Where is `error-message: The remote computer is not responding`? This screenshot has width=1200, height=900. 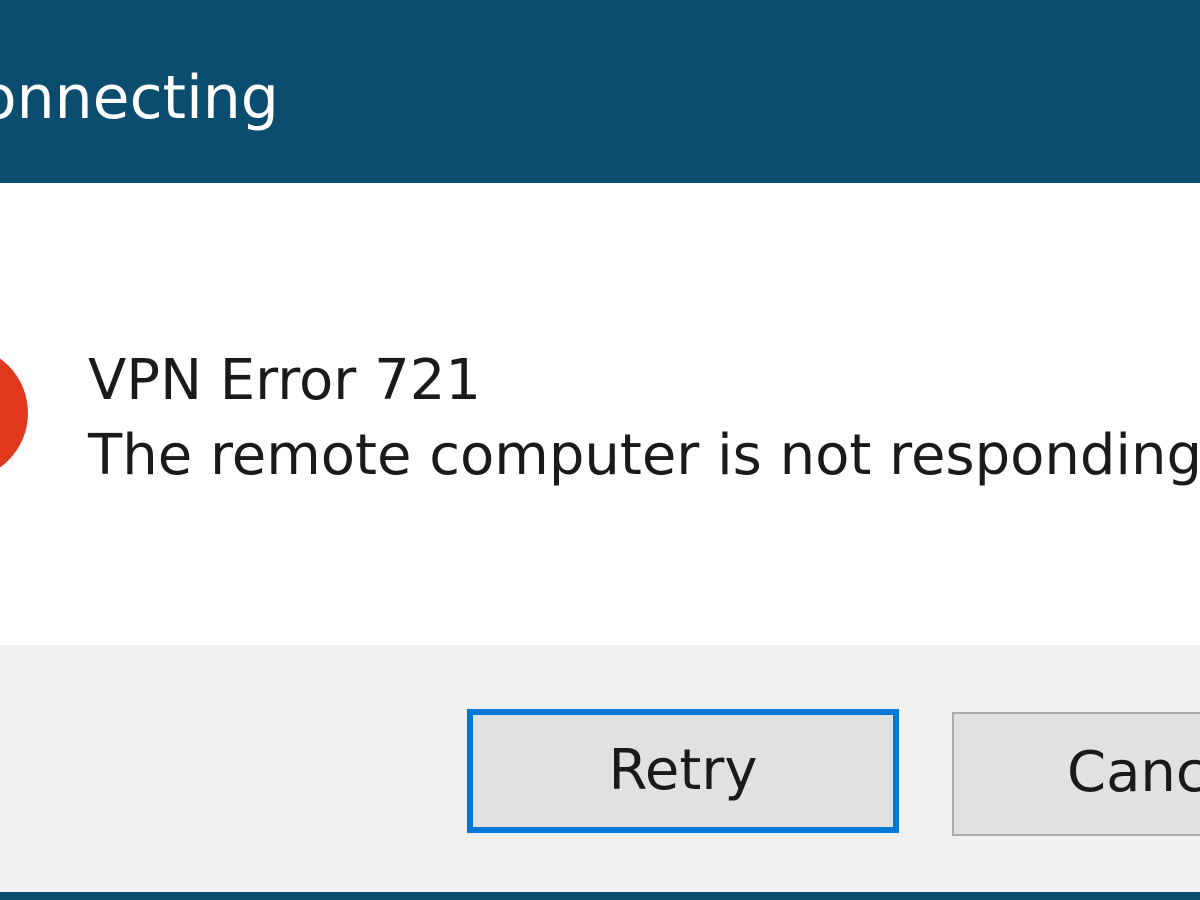 error-message: The remote computer is not responding is located at coordinates (644, 455).